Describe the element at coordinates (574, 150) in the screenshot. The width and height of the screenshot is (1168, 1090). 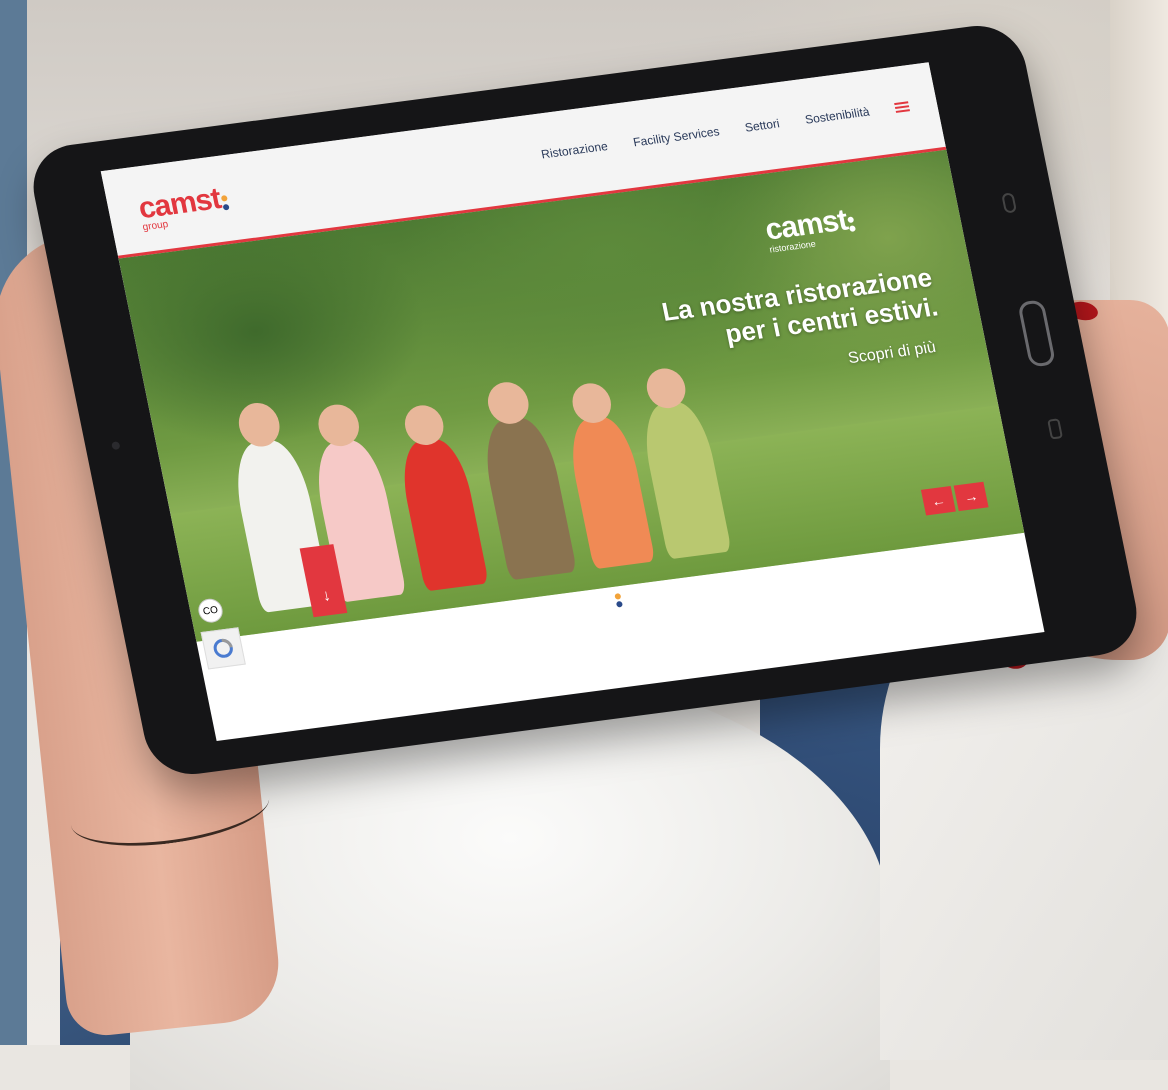
I see `nav-ristorazione: Ristorazione` at that location.